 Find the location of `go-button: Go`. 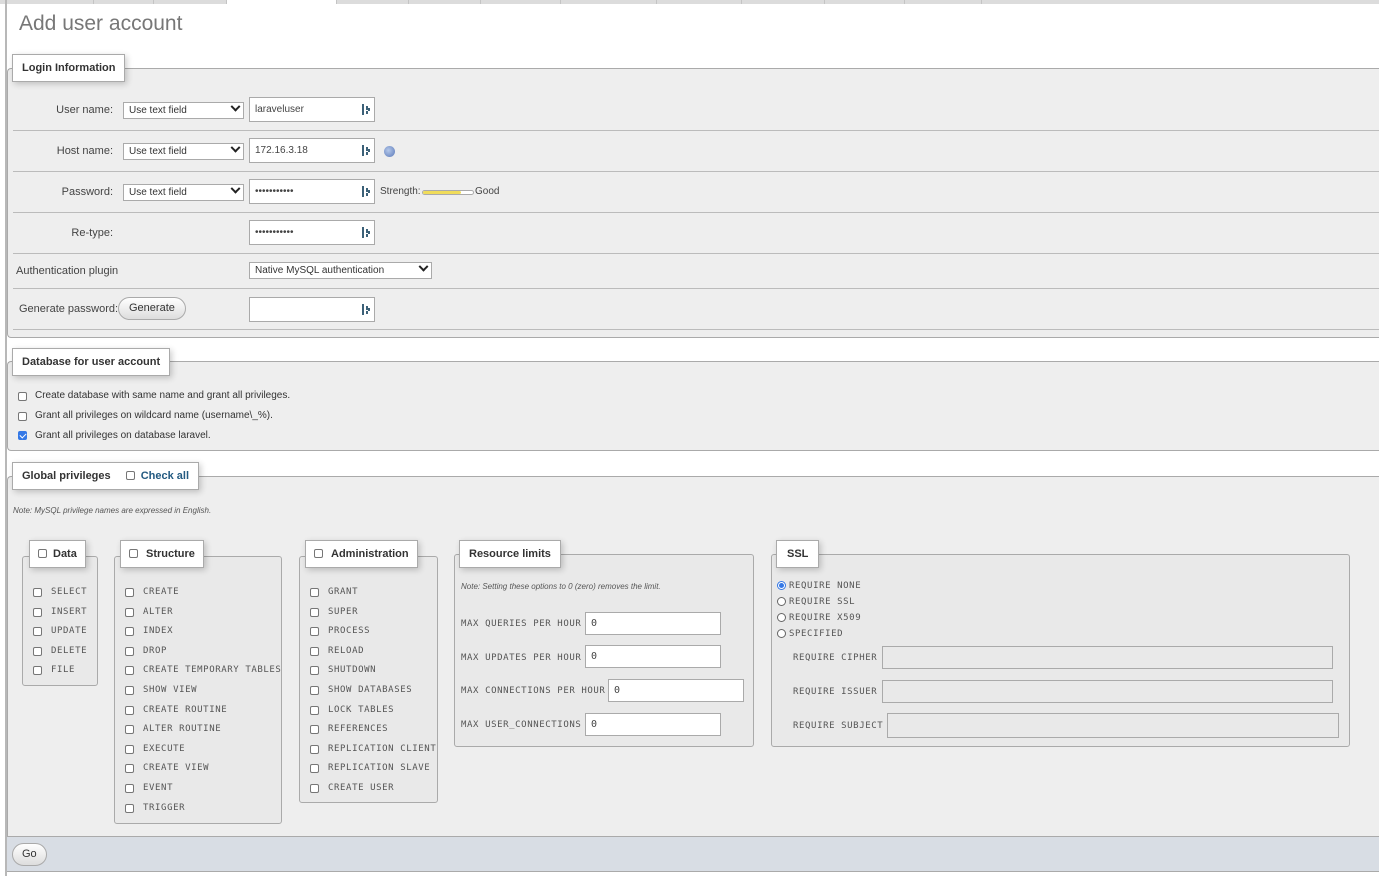

go-button: Go is located at coordinates (29, 854).